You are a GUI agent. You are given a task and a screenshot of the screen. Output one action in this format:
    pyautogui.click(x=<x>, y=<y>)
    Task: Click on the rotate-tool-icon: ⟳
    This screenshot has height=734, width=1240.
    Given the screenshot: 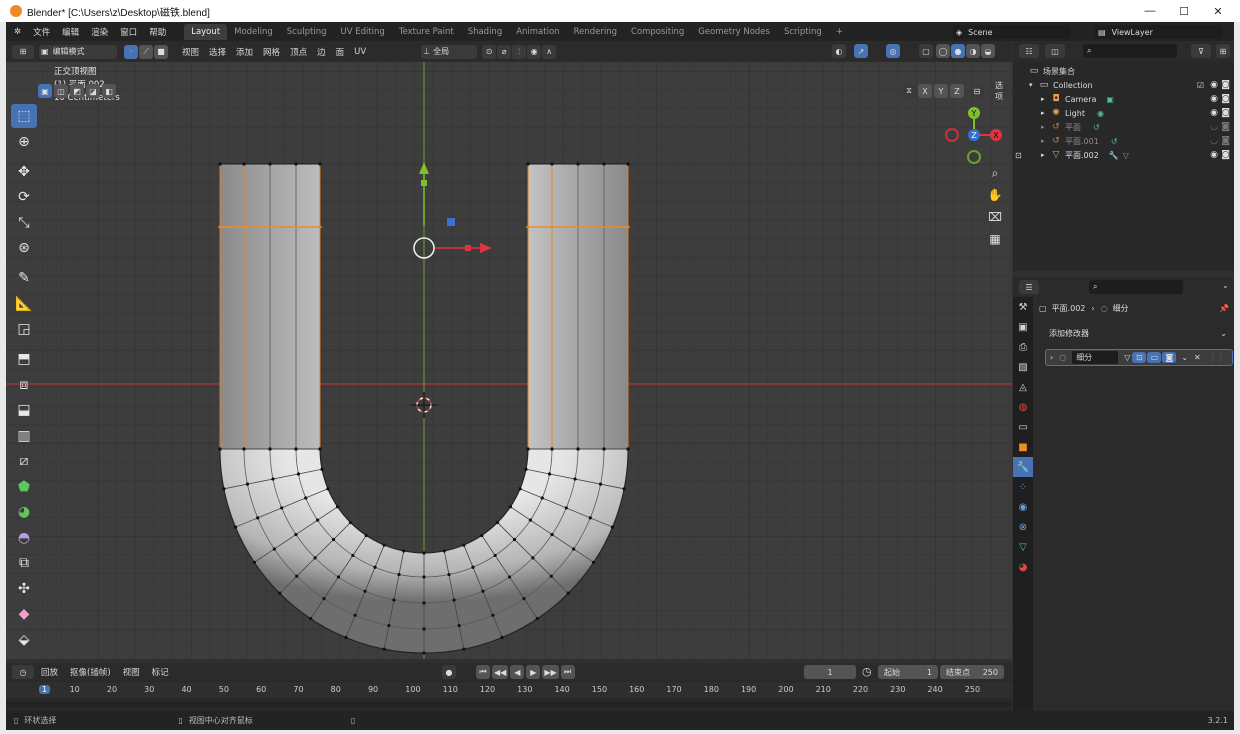 What is the action you would take?
    pyautogui.click(x=24, y=197)
    